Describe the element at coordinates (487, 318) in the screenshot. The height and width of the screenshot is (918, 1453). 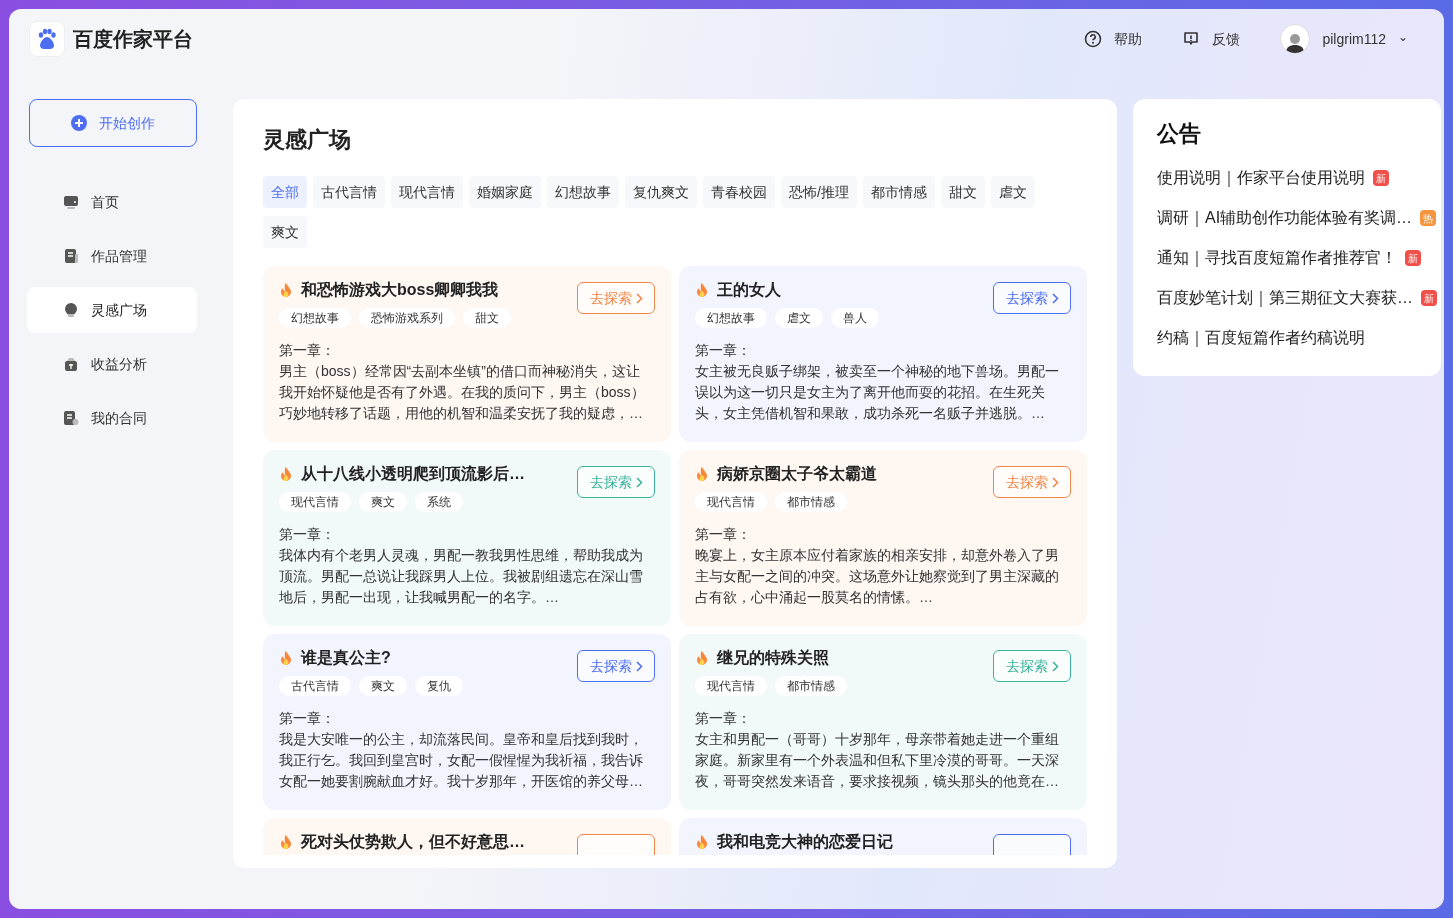
I see `tag: 甜文` at that location.